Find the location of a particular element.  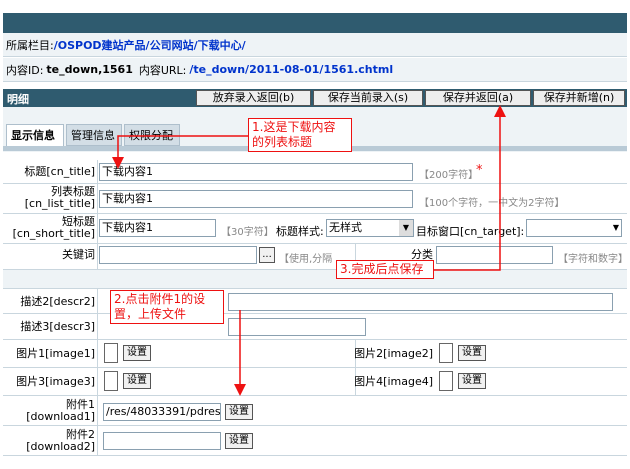

callout-upload: 2.点击附件1的设 置，上传文件 is located at coordinates (167, 307).